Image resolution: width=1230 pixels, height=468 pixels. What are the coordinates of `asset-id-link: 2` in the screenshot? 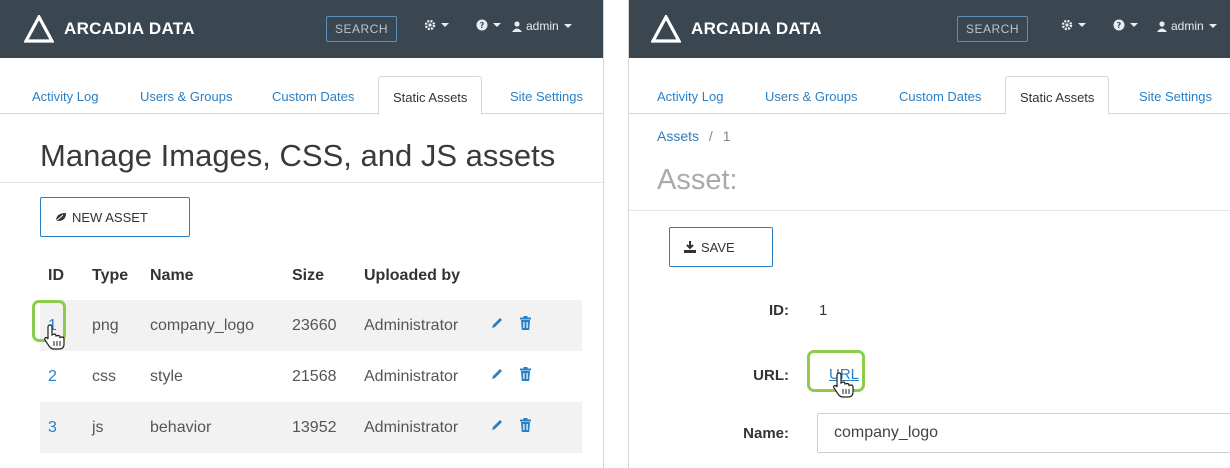 It's located at (62, 376).